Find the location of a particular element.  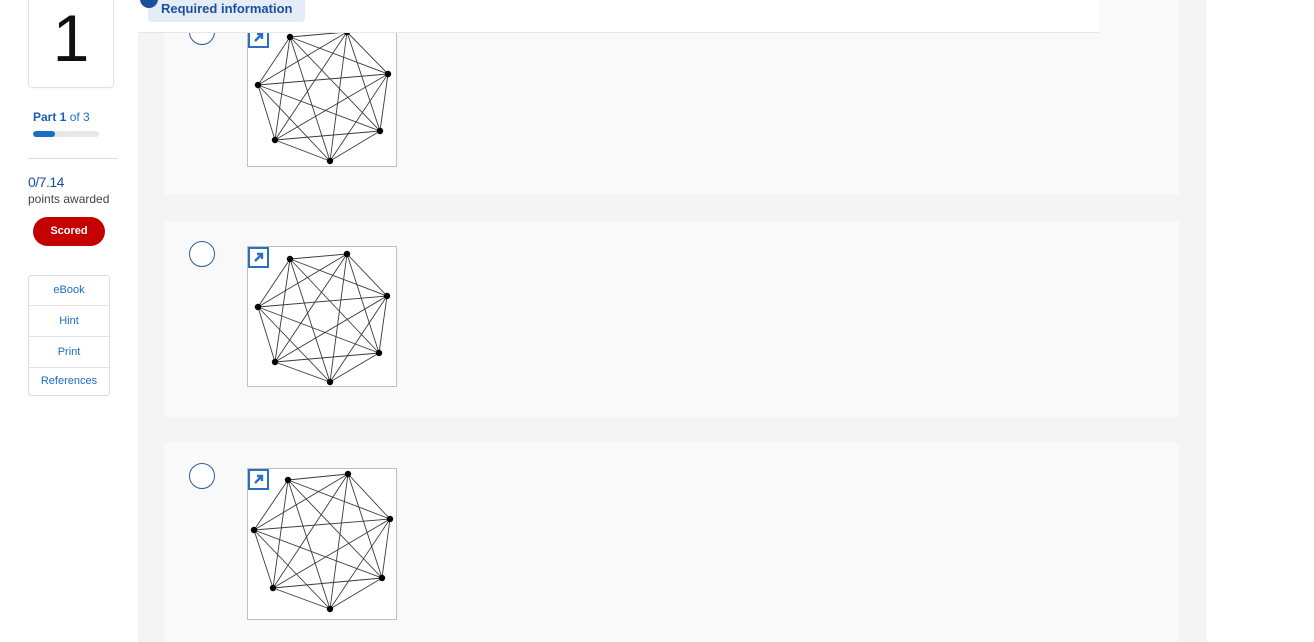

part-progress-fill is located at coordinates (44, 134).